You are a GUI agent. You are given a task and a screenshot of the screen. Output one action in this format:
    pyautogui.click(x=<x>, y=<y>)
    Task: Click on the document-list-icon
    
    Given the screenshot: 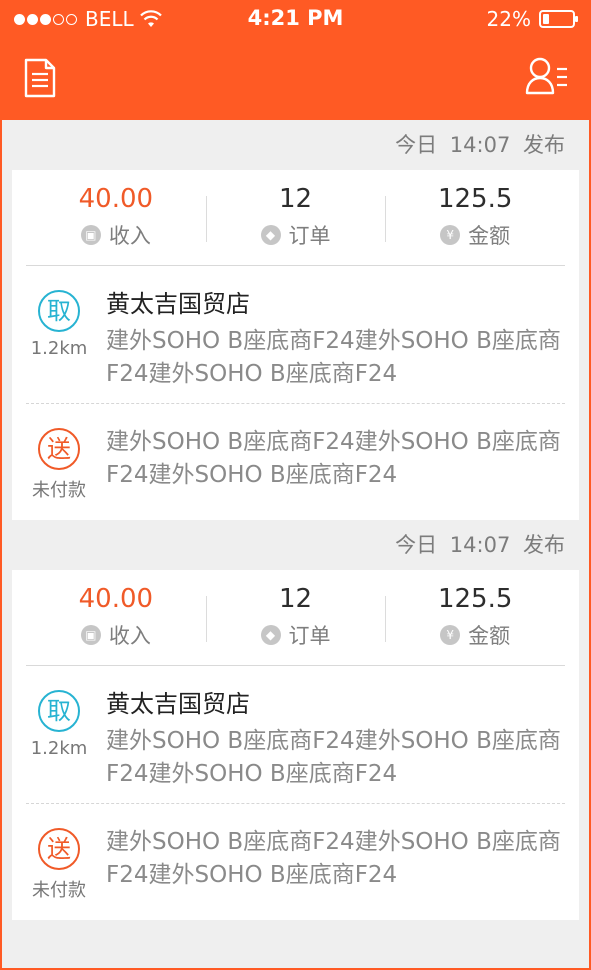 What is the action you would take?
    pyautogui.click(x=40, y=78)
    